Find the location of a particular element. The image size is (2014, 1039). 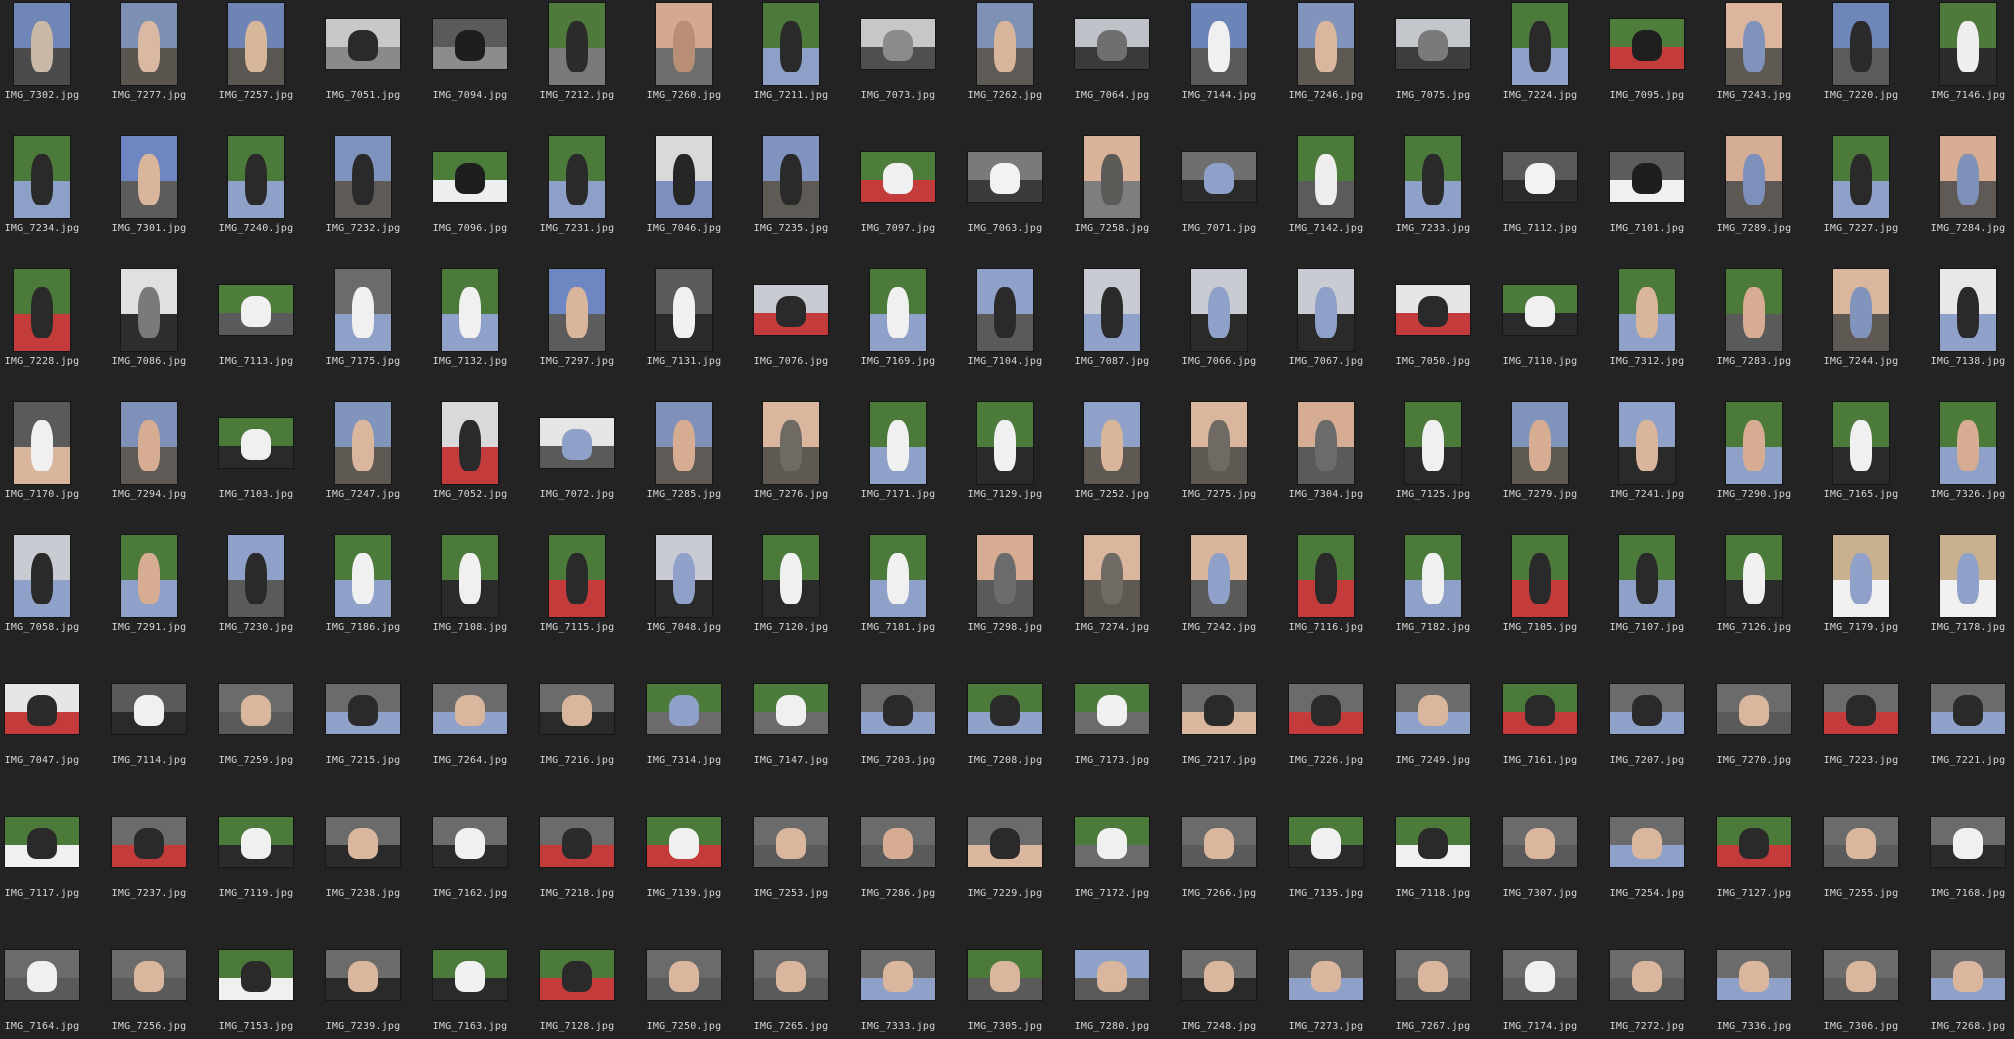

thumbnail: IMG_7260.jpg is located at coordinates (684, 64).